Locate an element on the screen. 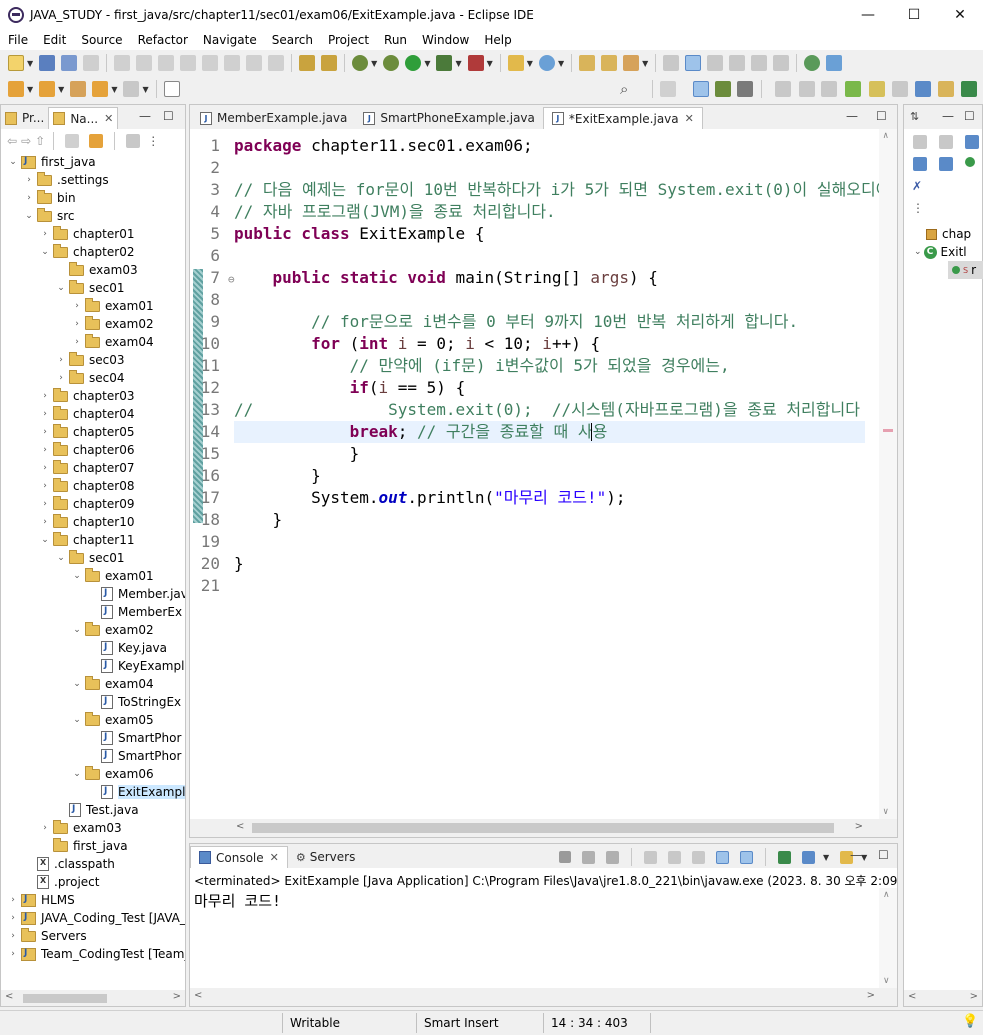 The width and height of the screenshot is (983, 1035). tab-servers: ⚙ Servers is located at coordinates (325, 857).